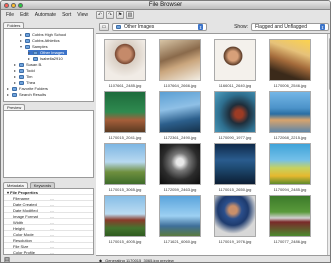  I want to click on metadata-row: Height ---, so click(48, 228).